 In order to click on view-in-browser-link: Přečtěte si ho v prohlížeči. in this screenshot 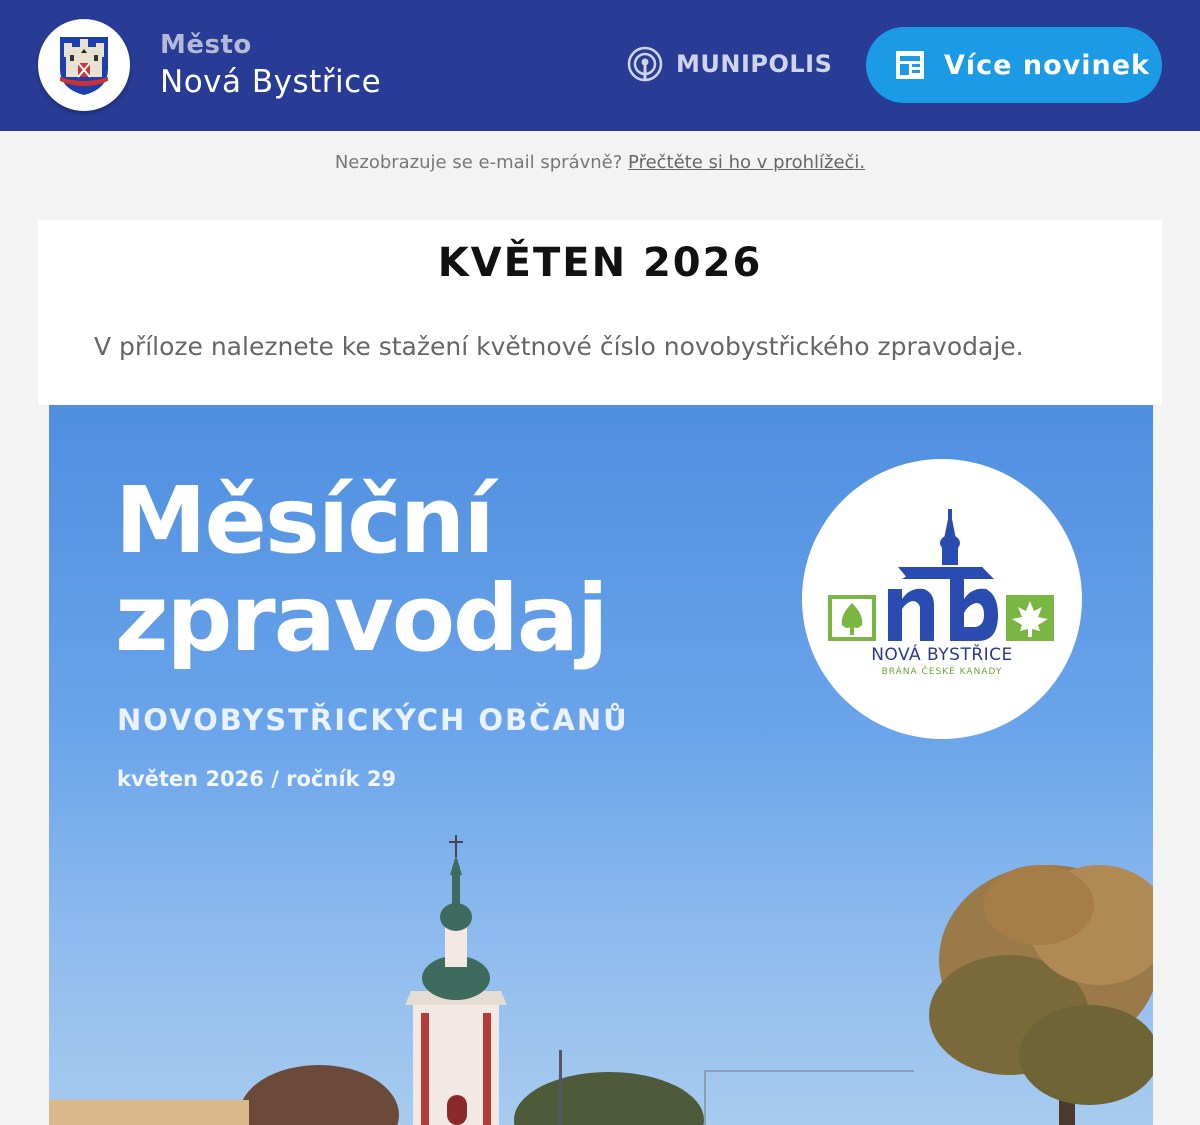, I will do `click(746, 162)`.